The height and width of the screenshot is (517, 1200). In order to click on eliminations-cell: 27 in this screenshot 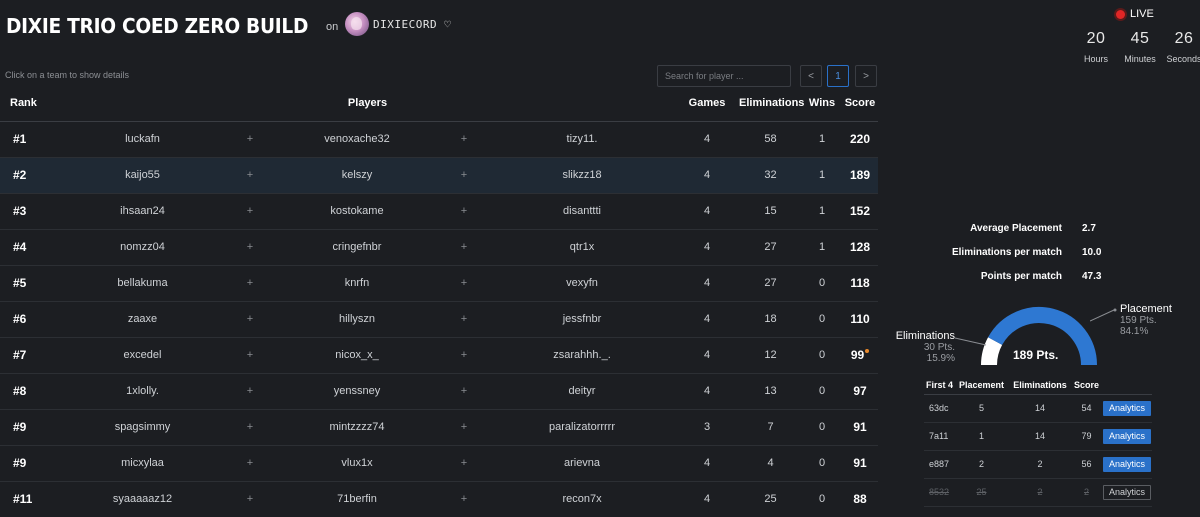, I will do `click(771, 283)`.